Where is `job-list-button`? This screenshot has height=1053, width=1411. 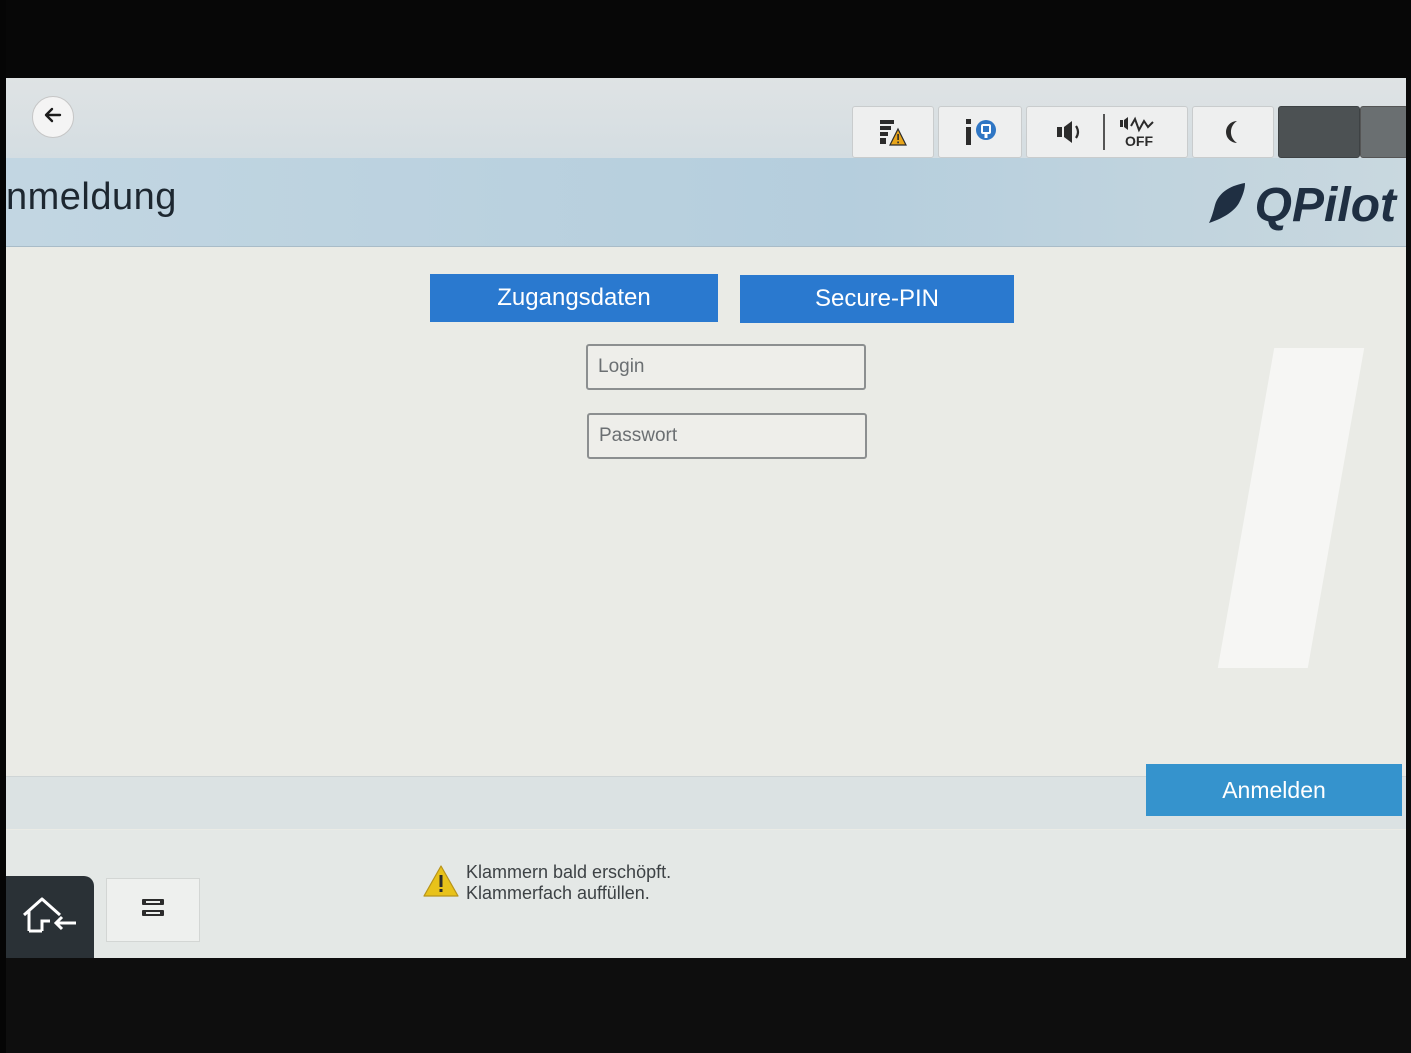 job-list-button is located at coordinates (153, 910).